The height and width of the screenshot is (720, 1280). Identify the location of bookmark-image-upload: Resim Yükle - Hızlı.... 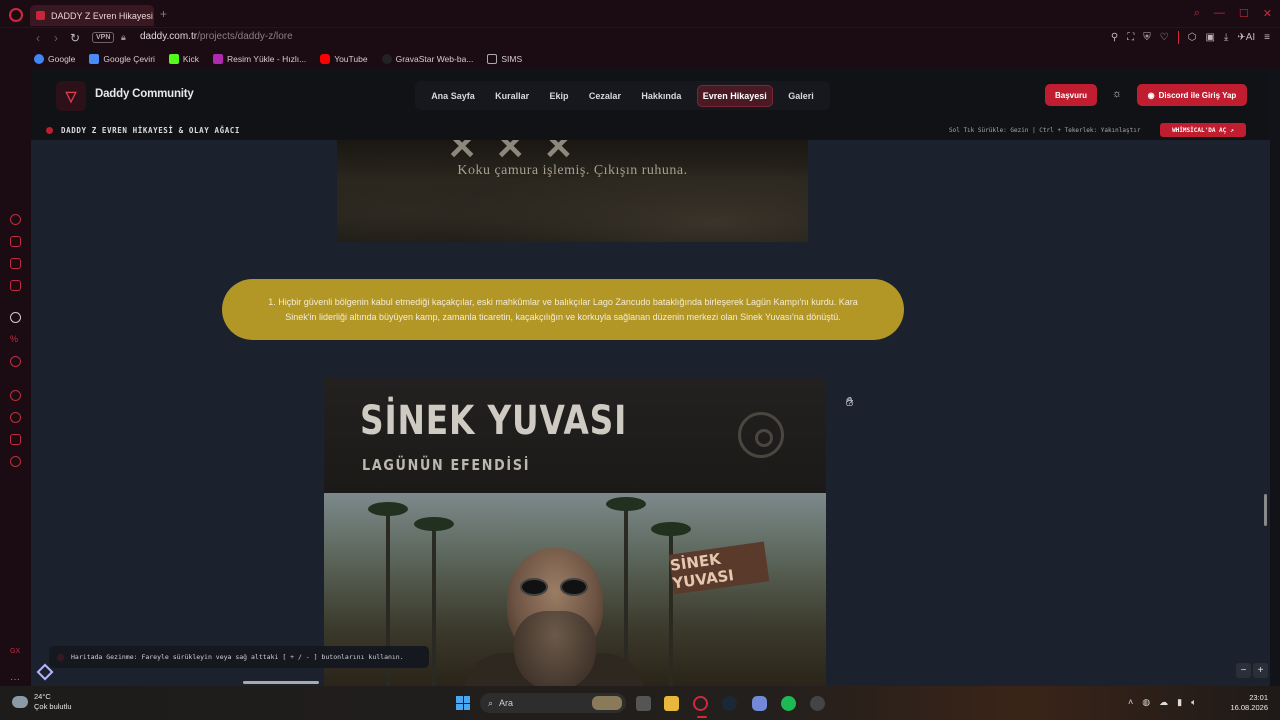
(259, 59).